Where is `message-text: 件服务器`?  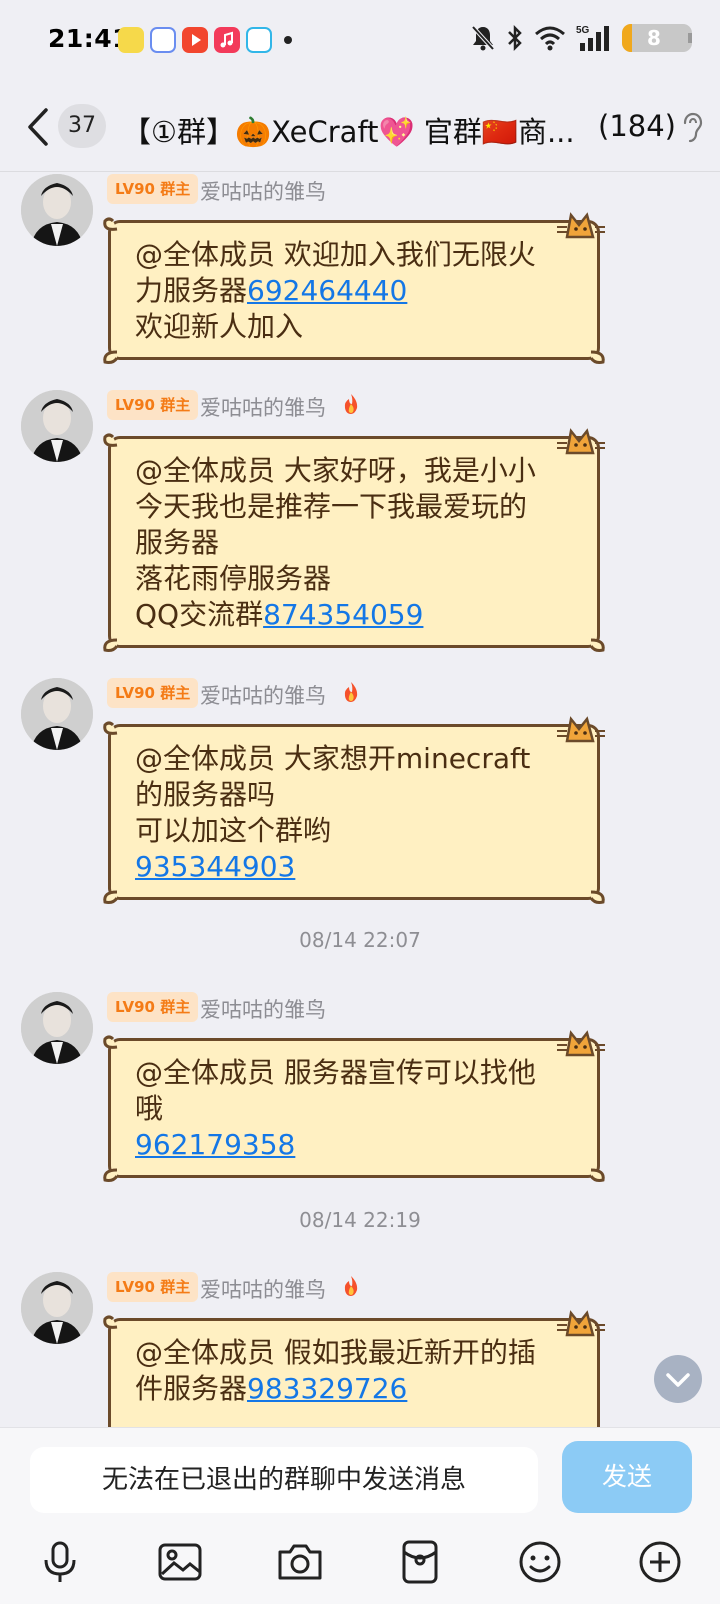 message-text: 件服务器 is located at coordinates (191, 1388).